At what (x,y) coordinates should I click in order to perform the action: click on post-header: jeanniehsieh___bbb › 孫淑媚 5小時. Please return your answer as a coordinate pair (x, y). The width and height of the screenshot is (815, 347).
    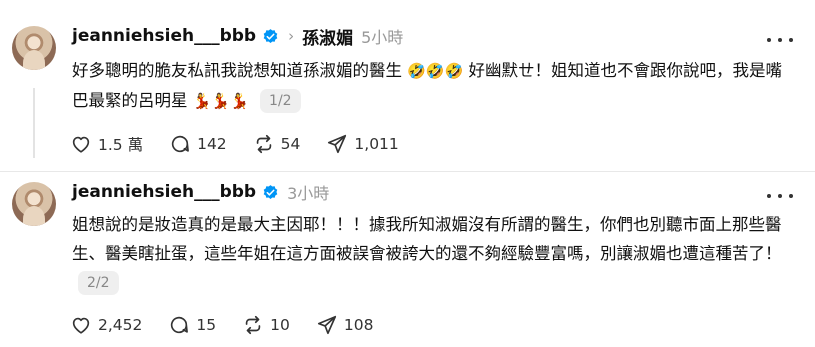
    Looking at the image, I should click on (237, 36).